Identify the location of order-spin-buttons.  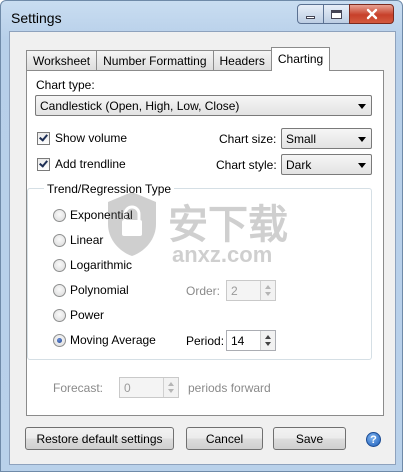
(267, 290).